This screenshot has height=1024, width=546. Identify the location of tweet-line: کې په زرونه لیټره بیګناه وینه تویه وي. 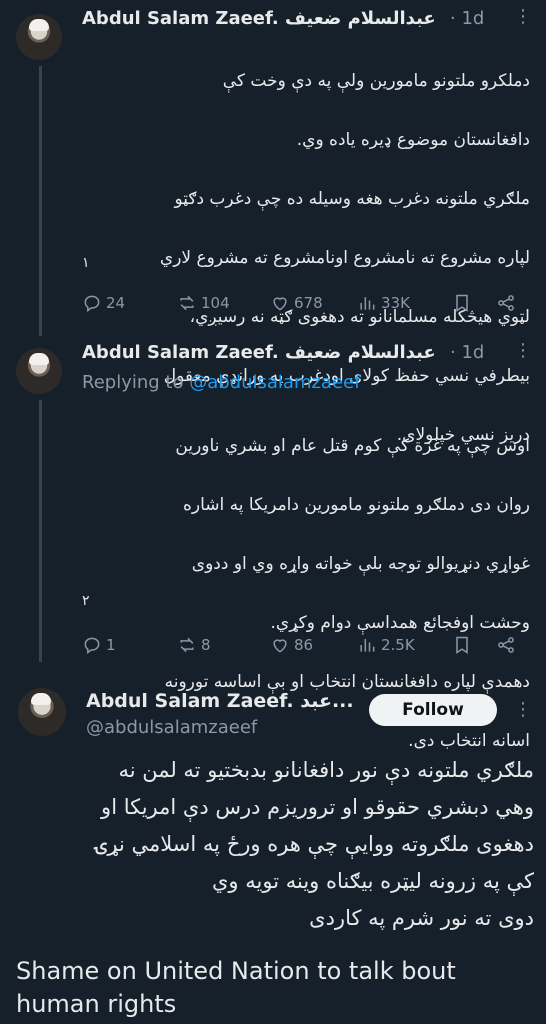
(373, 881).